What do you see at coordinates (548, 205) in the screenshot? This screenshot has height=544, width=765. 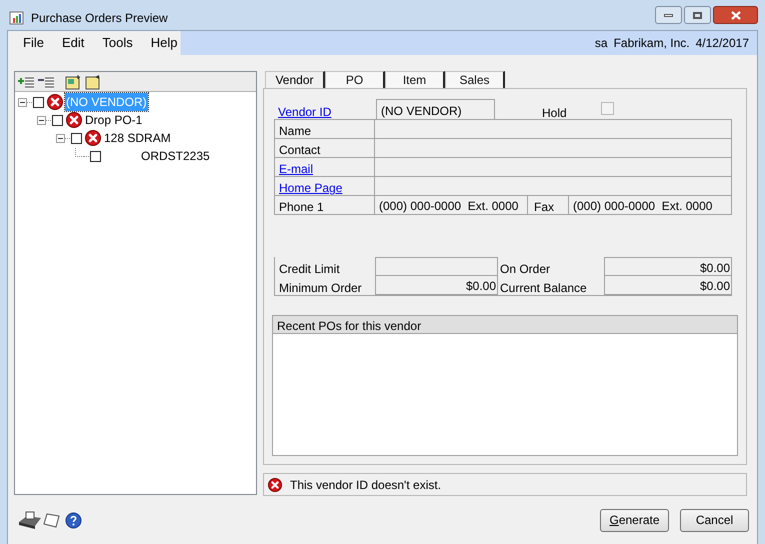 I see `field-label: Fax` at bounding box center [548, 205].